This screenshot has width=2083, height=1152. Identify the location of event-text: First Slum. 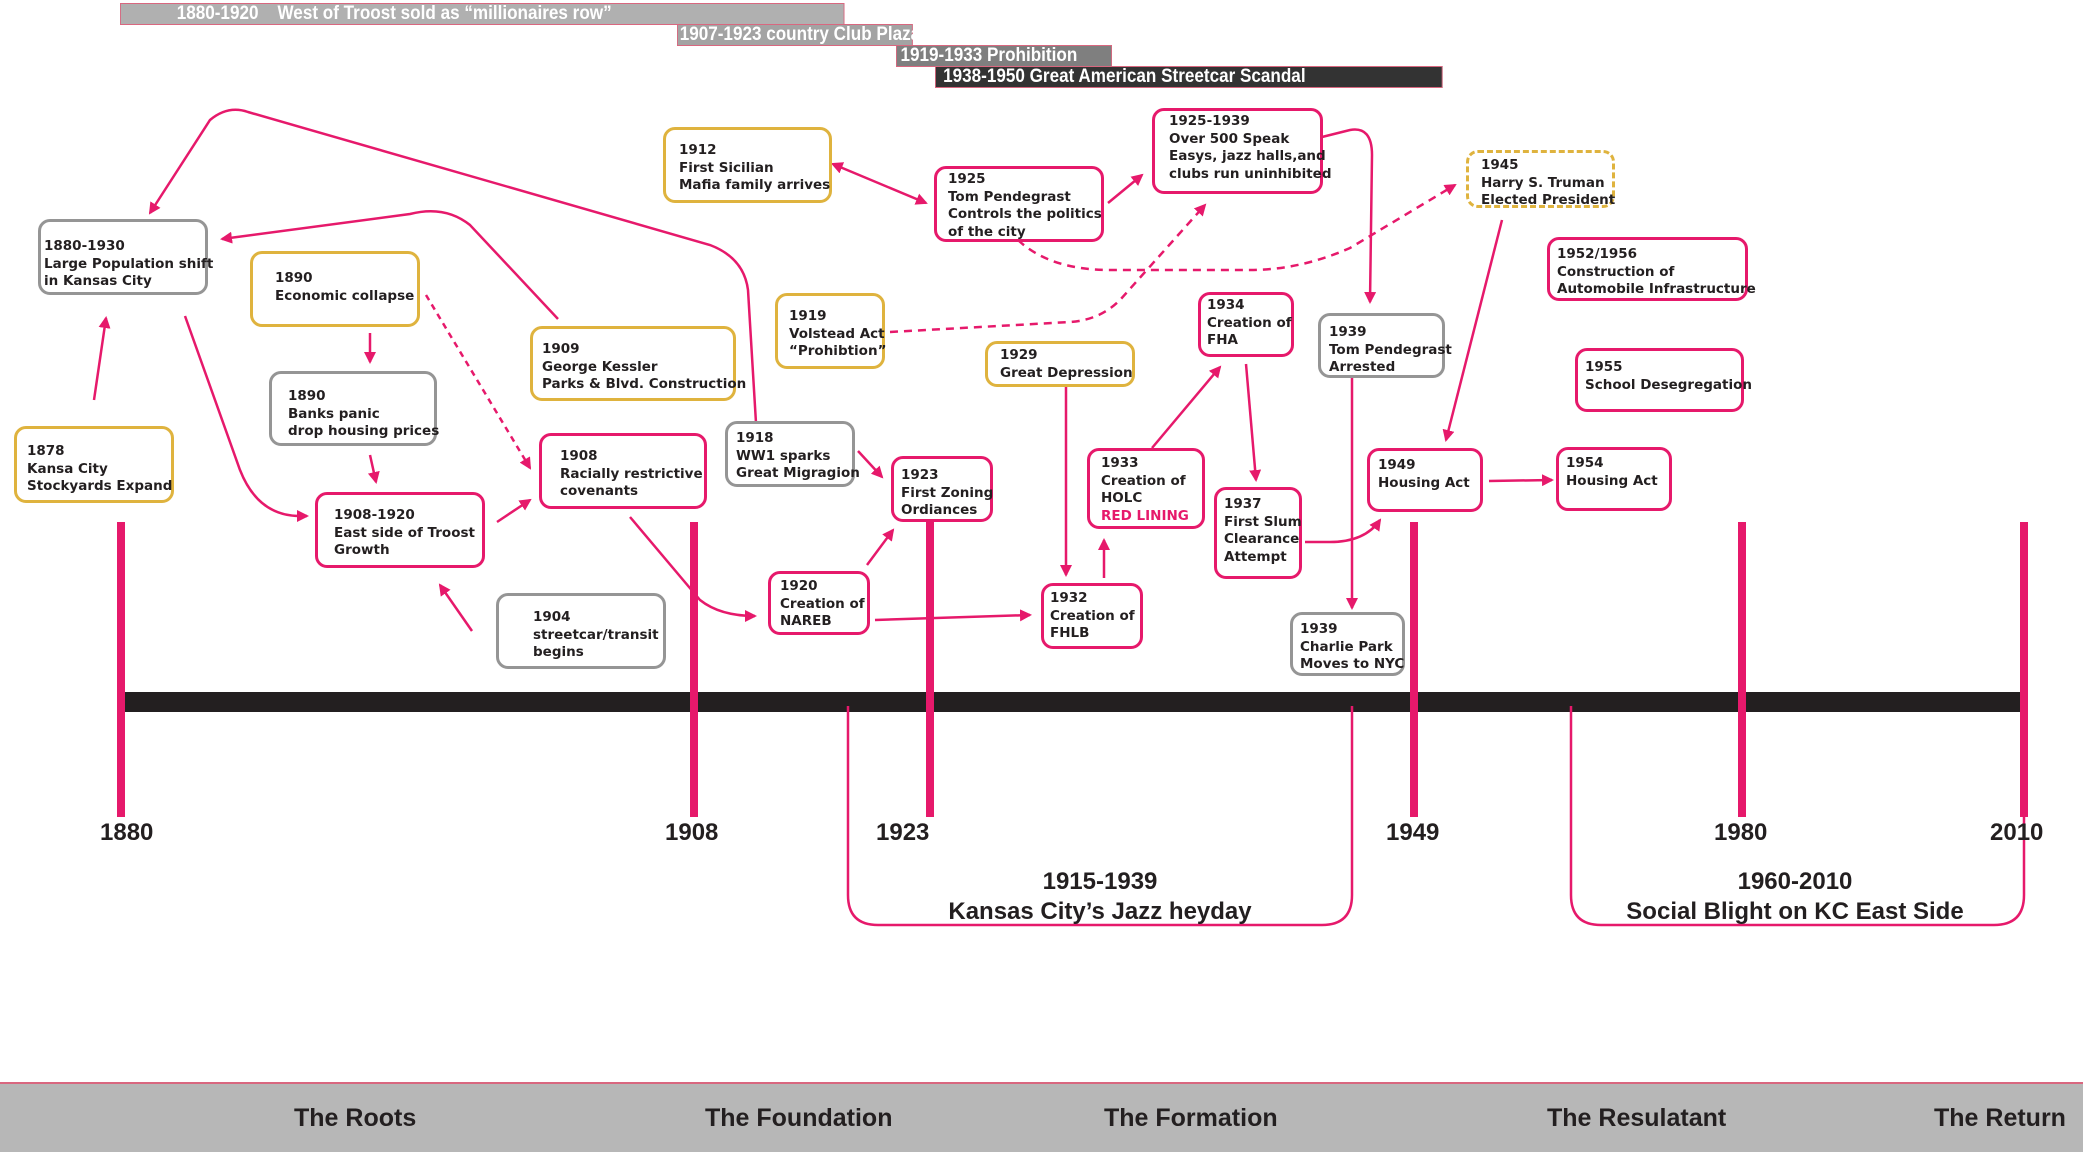
(1263, 521).